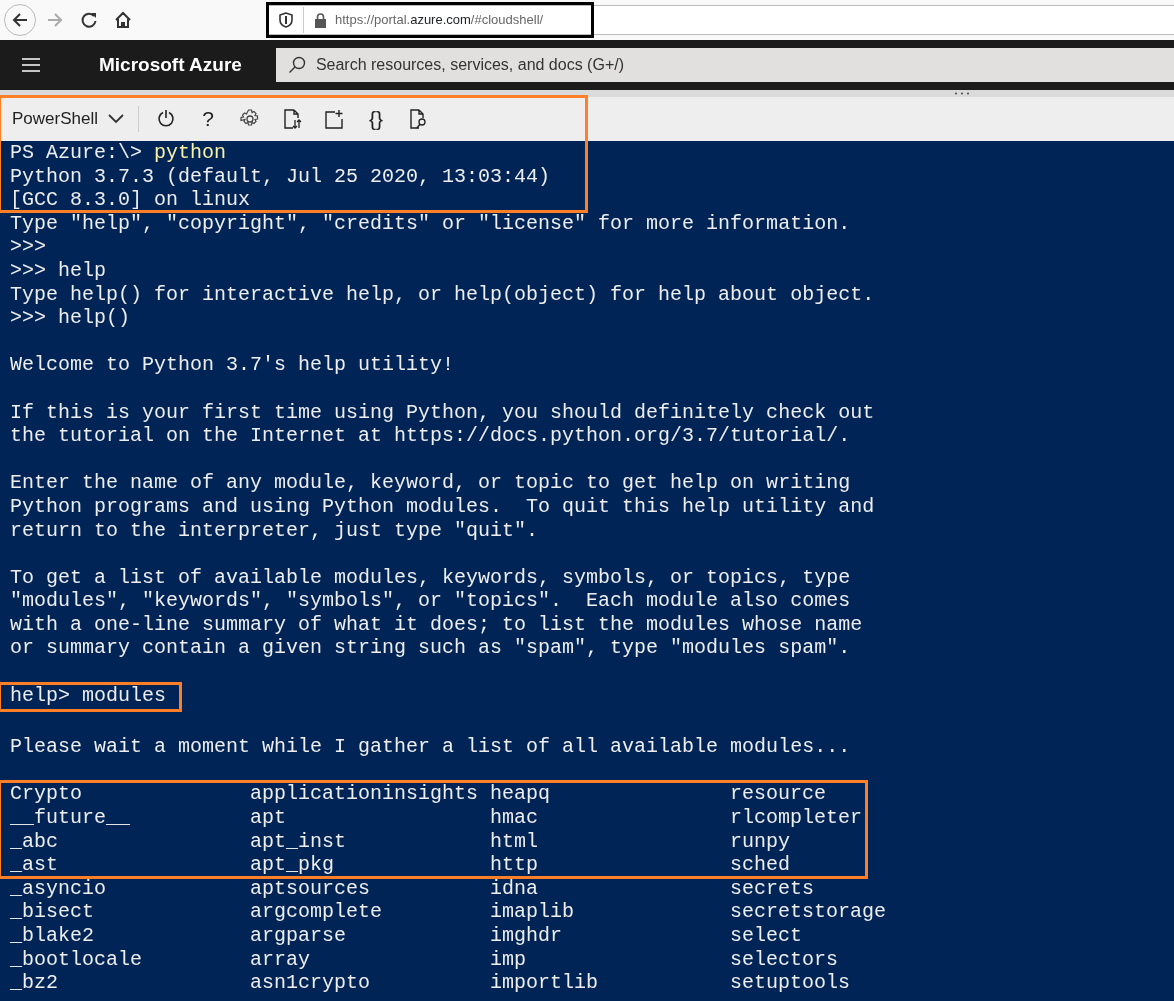  Describe the element at coordinates (58, 270) in the screenshot. I see `output-line: >>> help` at that location.